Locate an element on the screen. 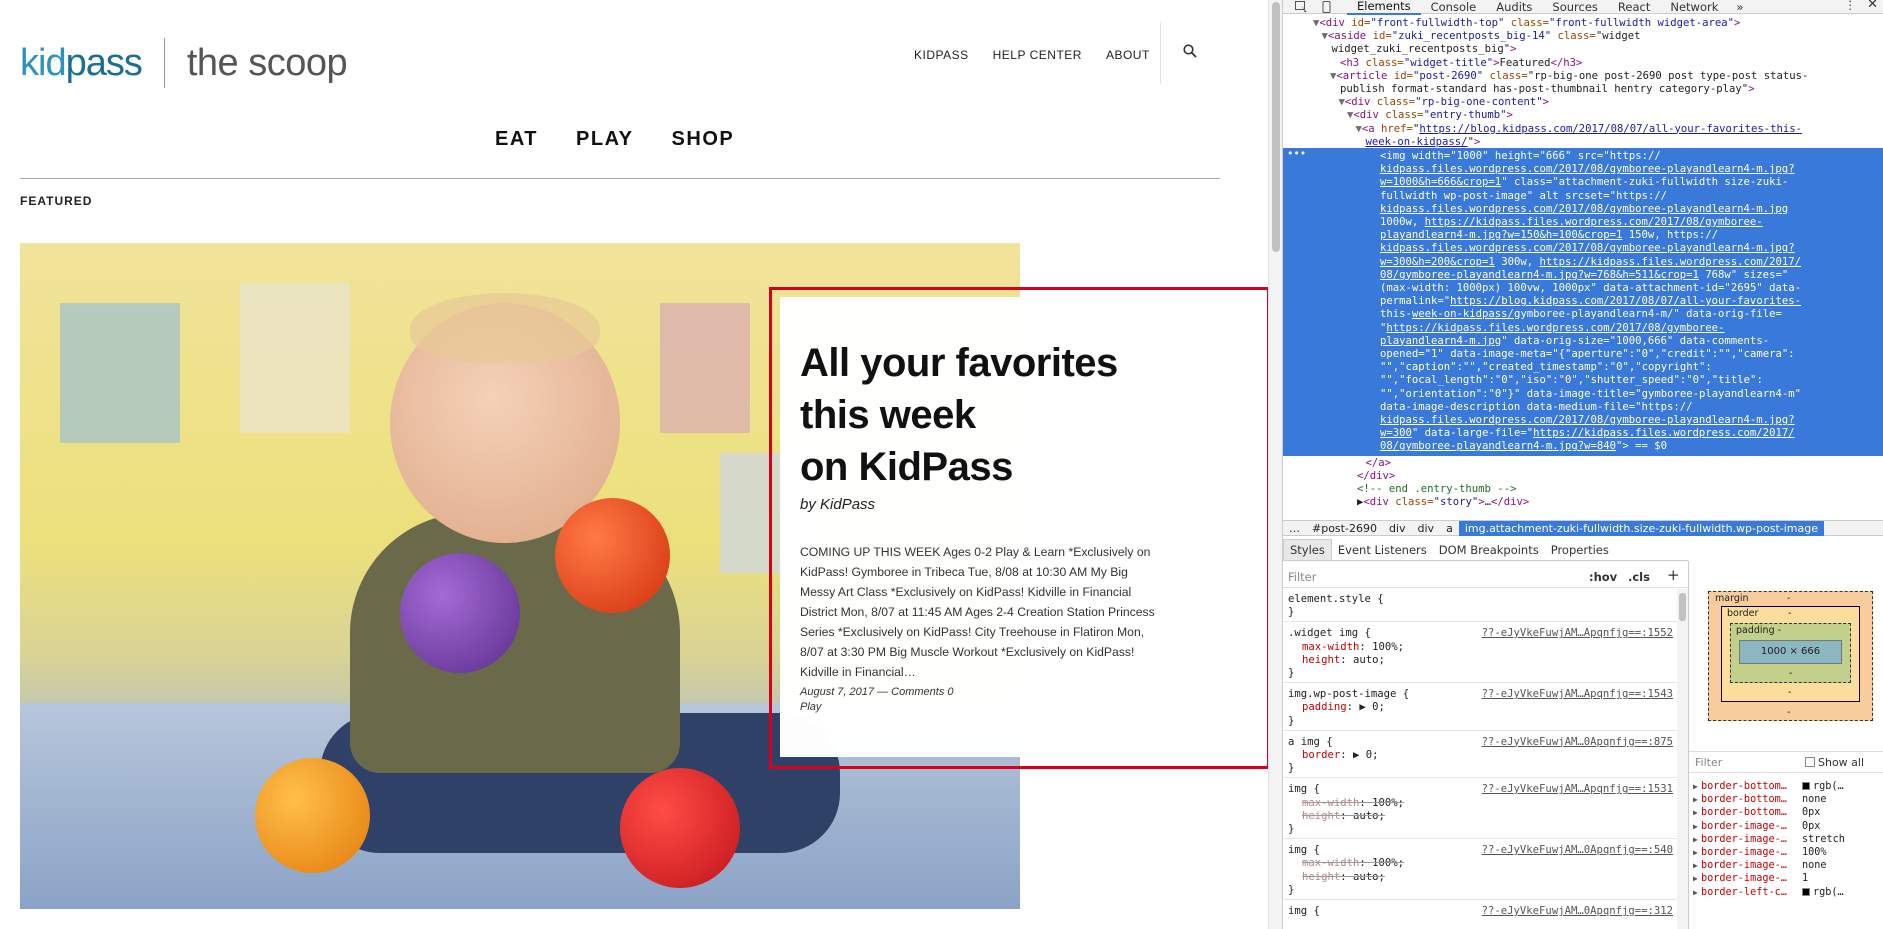  breadcrumb-item: a is located at coordinates (1449, 528).